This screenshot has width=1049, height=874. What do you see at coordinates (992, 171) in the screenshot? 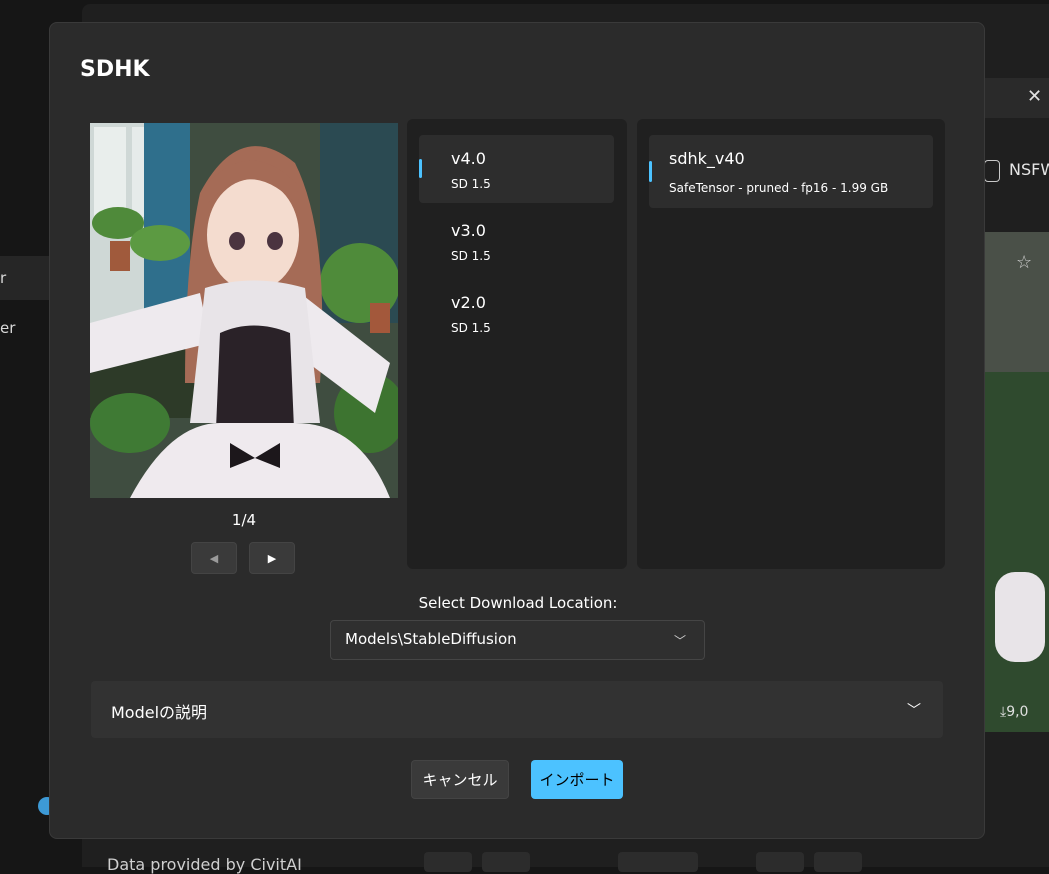
I see `background-nsfw-checkbox` at bounding box center [992, 171].